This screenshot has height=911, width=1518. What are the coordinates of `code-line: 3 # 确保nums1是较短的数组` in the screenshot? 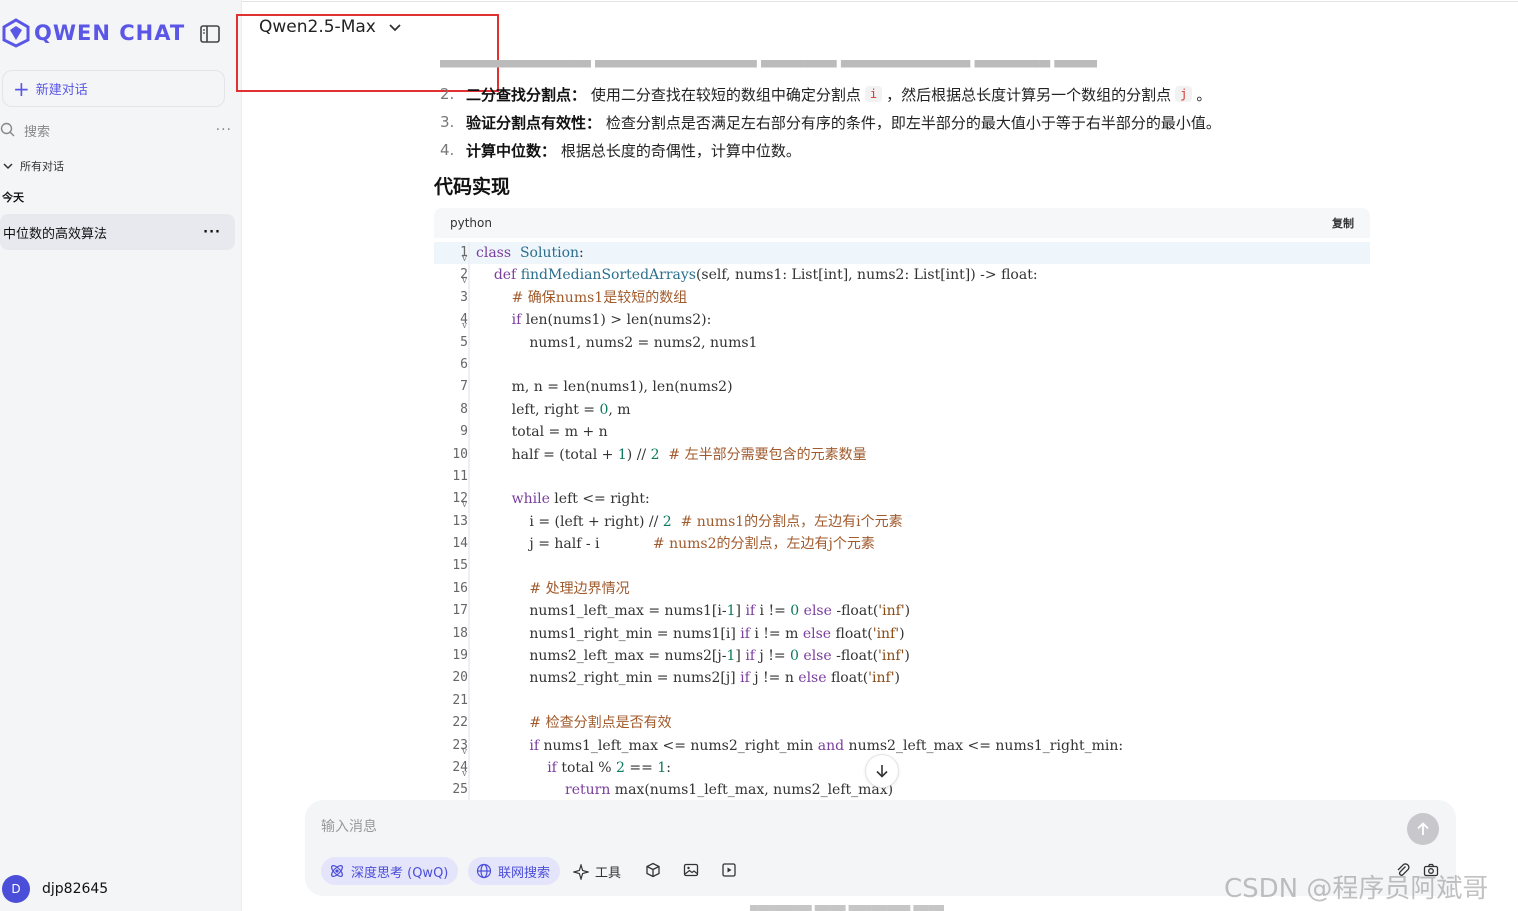 It's located at (902, 298).